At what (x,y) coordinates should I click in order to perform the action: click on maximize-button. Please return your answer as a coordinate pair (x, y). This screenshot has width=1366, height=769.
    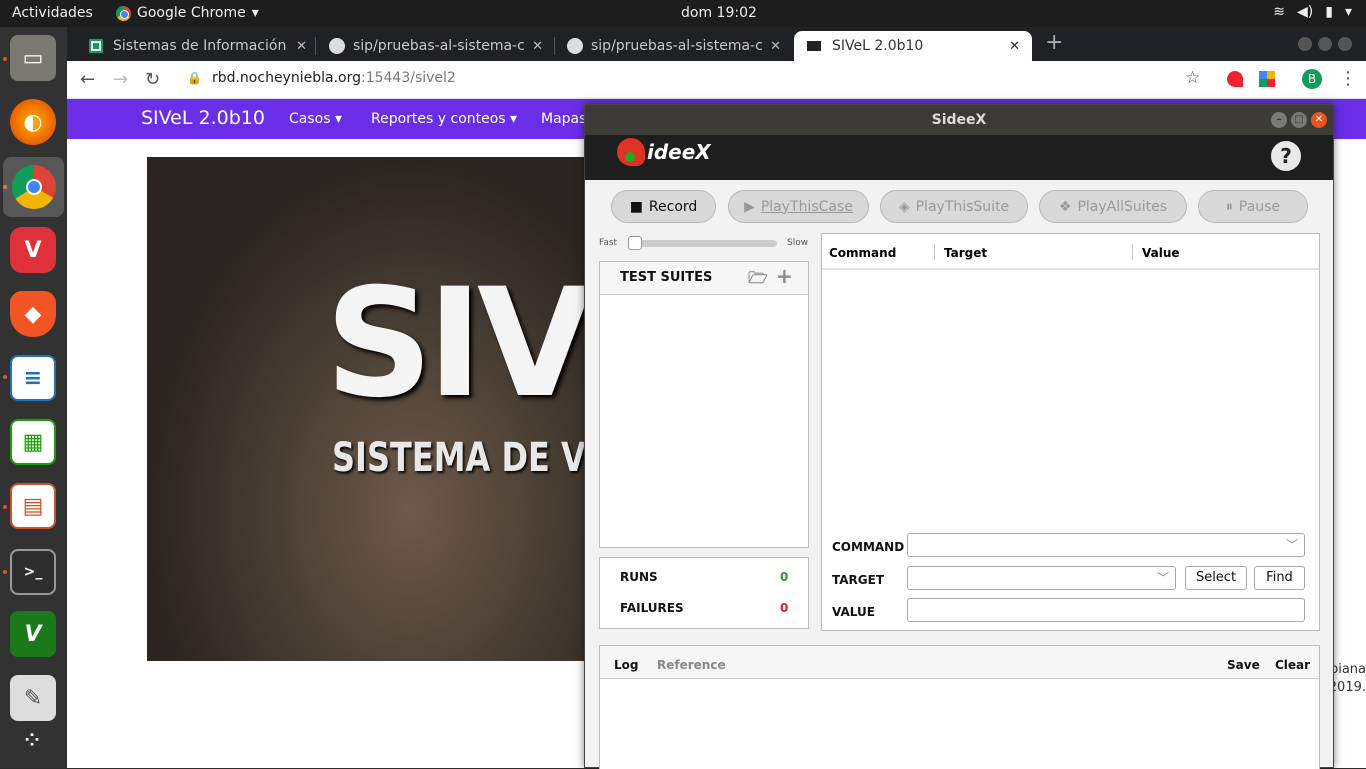
    Looking at the image, I should click on (1325, 44).